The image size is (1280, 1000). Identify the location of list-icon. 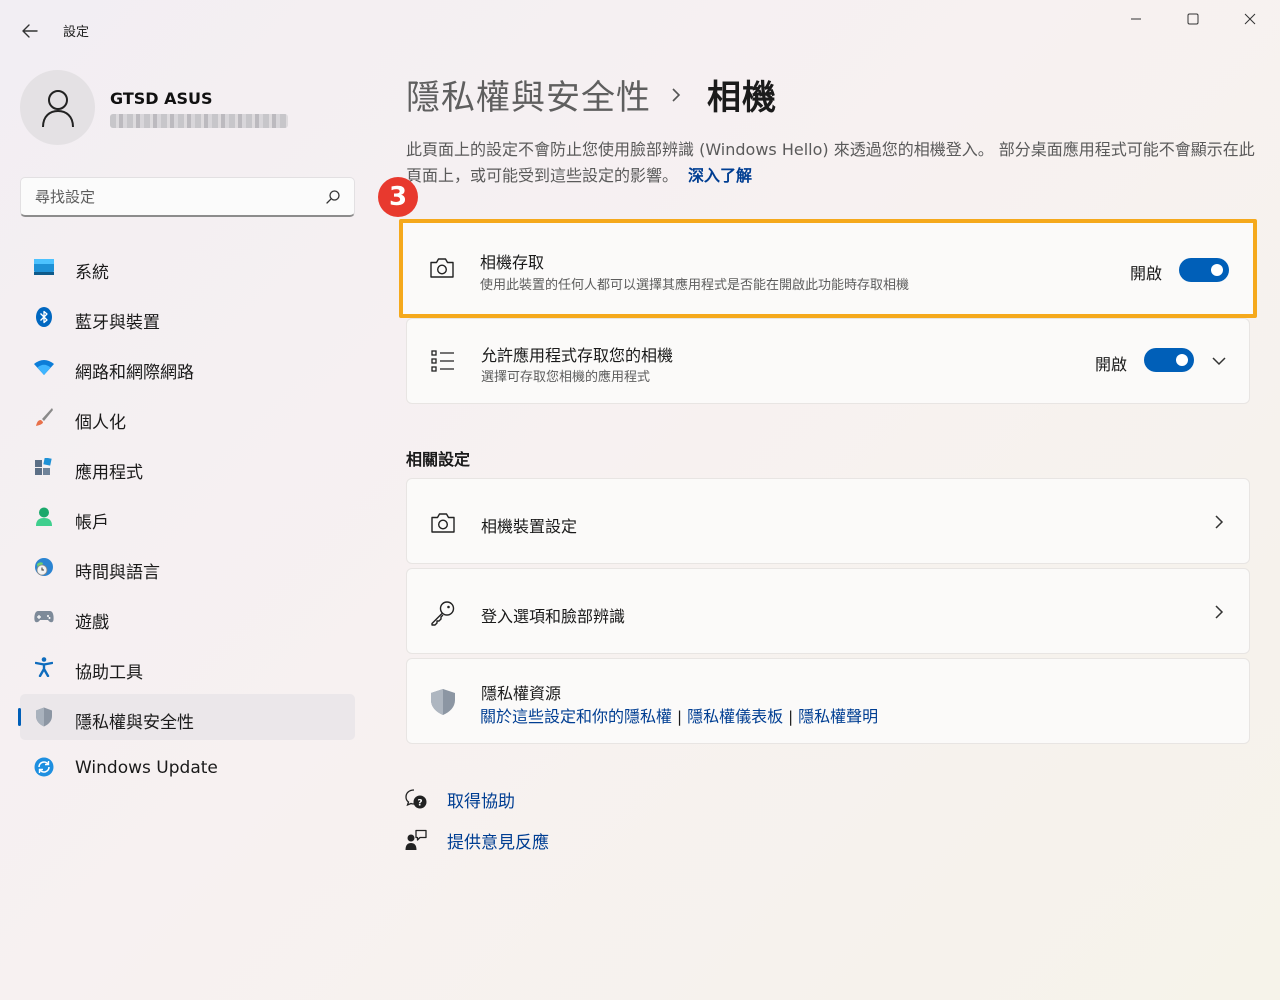
(443, 361).